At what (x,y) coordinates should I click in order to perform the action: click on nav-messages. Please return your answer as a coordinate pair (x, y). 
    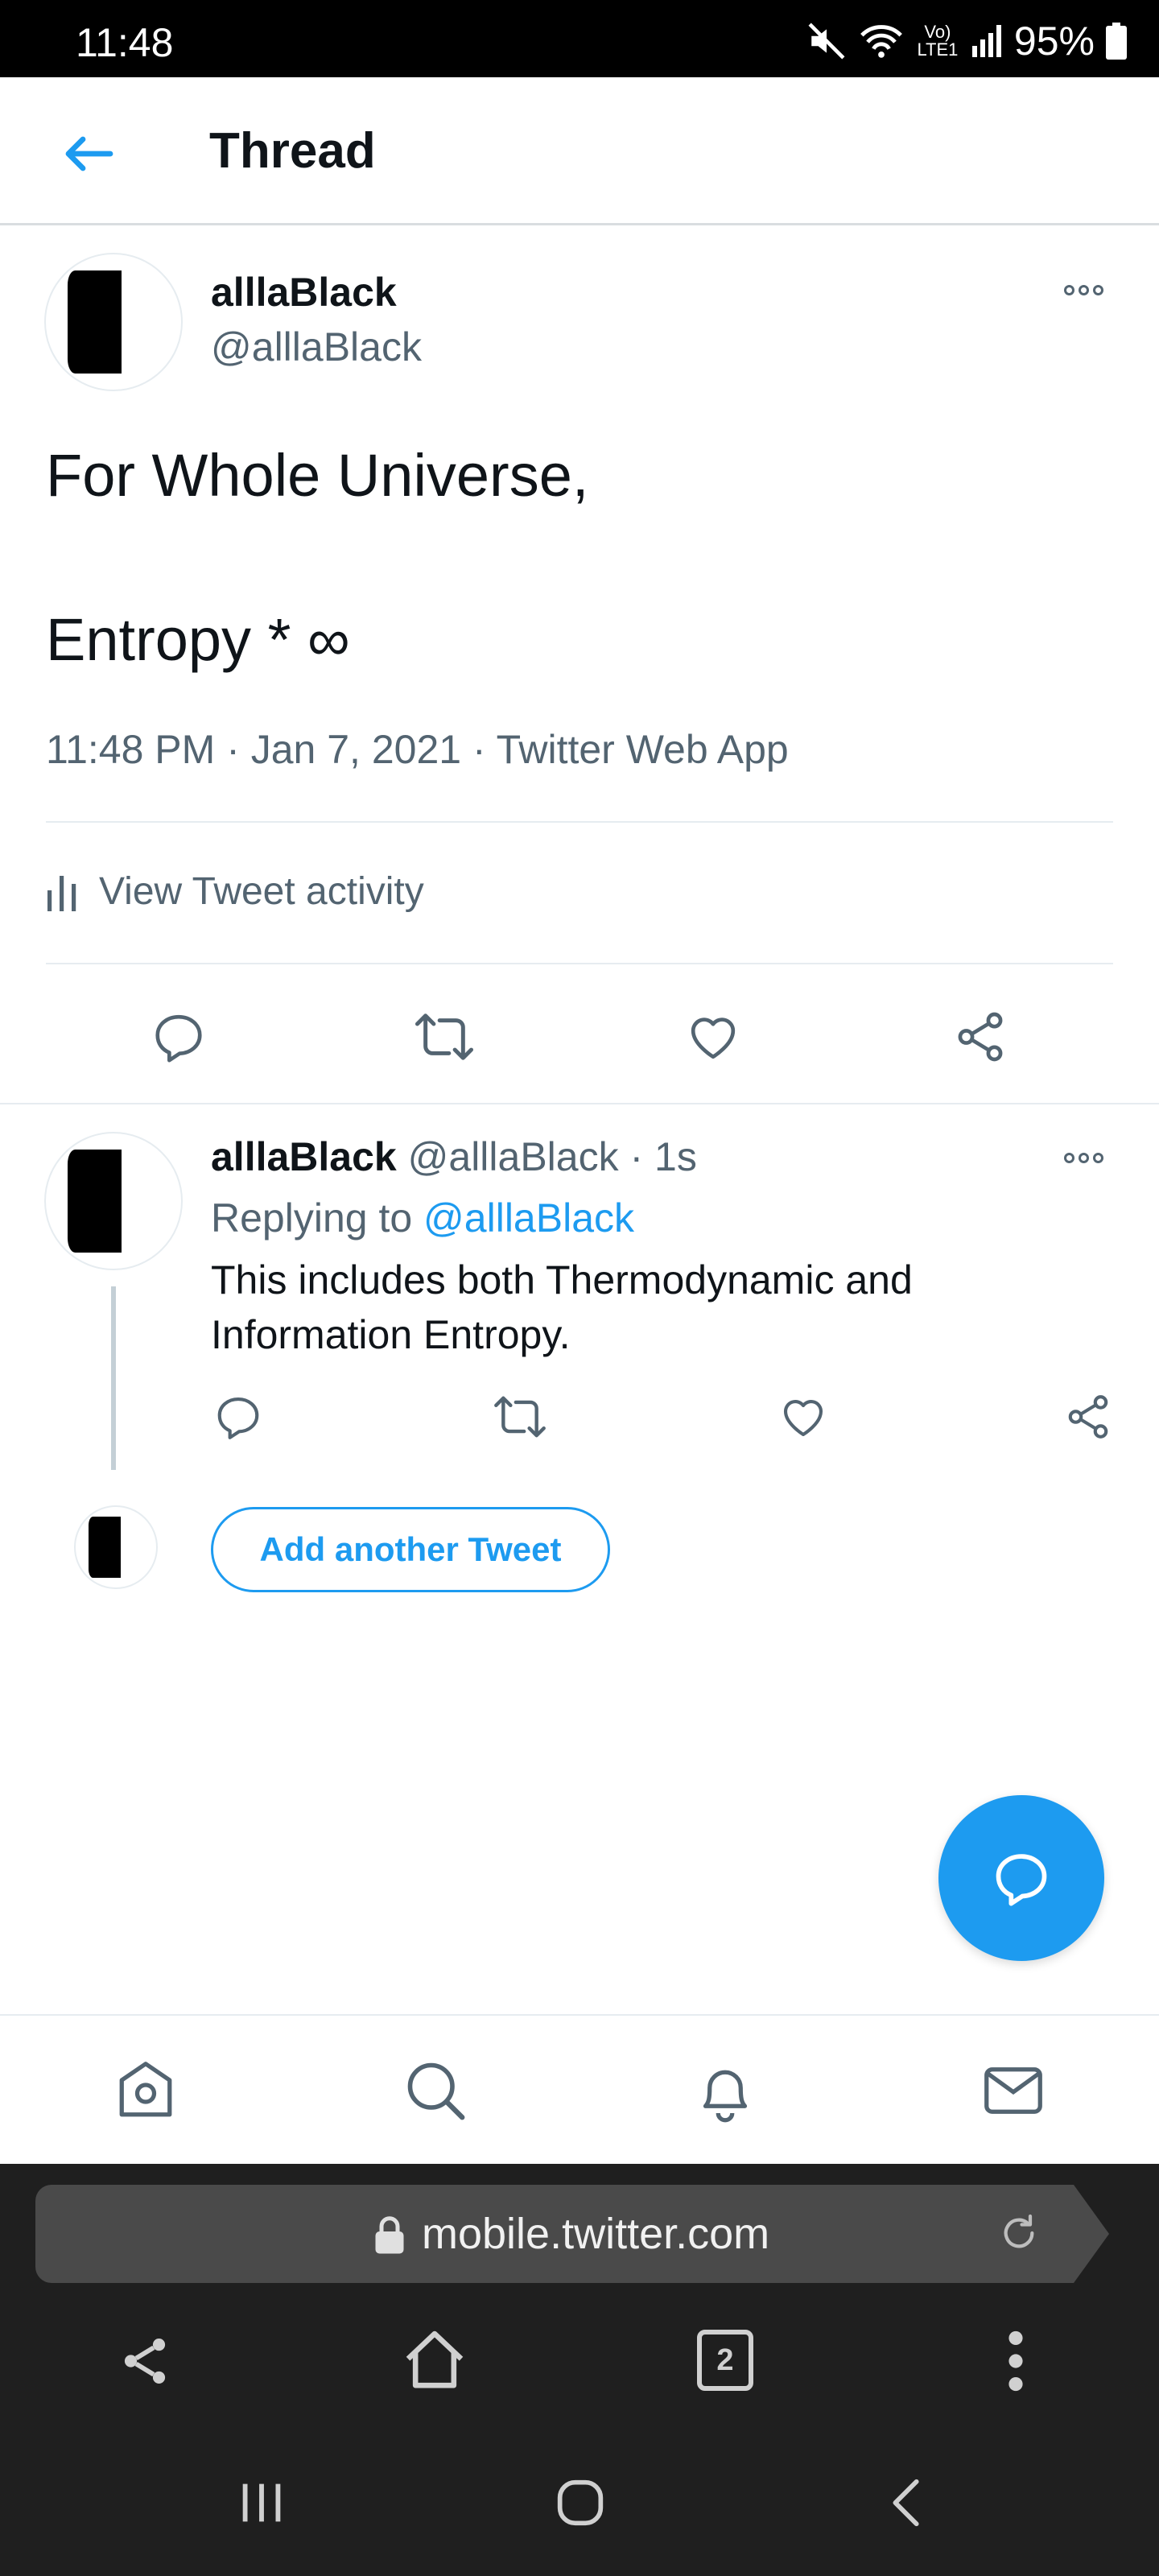
    Looking at the image, I should click on (1013, 2090).